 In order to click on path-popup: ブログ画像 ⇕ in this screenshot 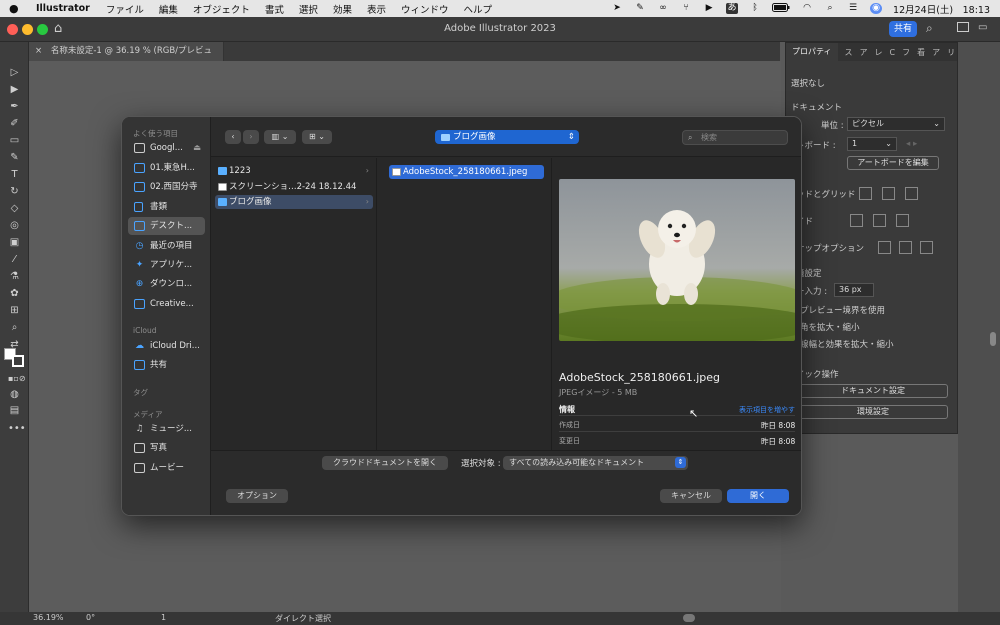, I will do `click(507, 137)`.